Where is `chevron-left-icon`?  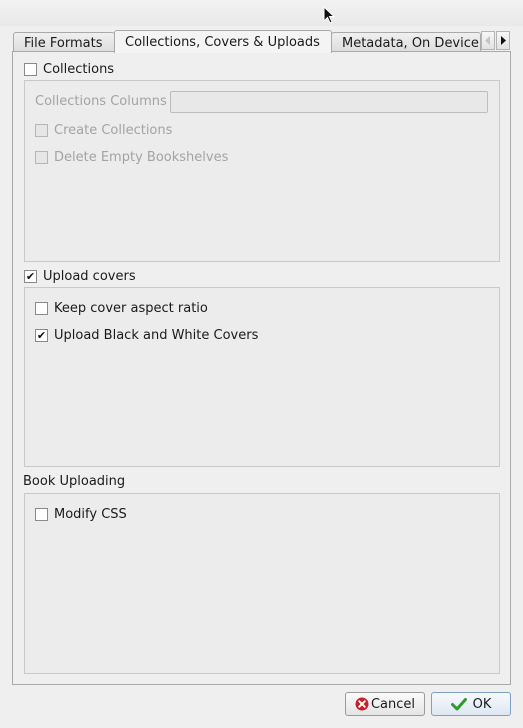
chevron-left-icon is located at coordinates (487, 40).